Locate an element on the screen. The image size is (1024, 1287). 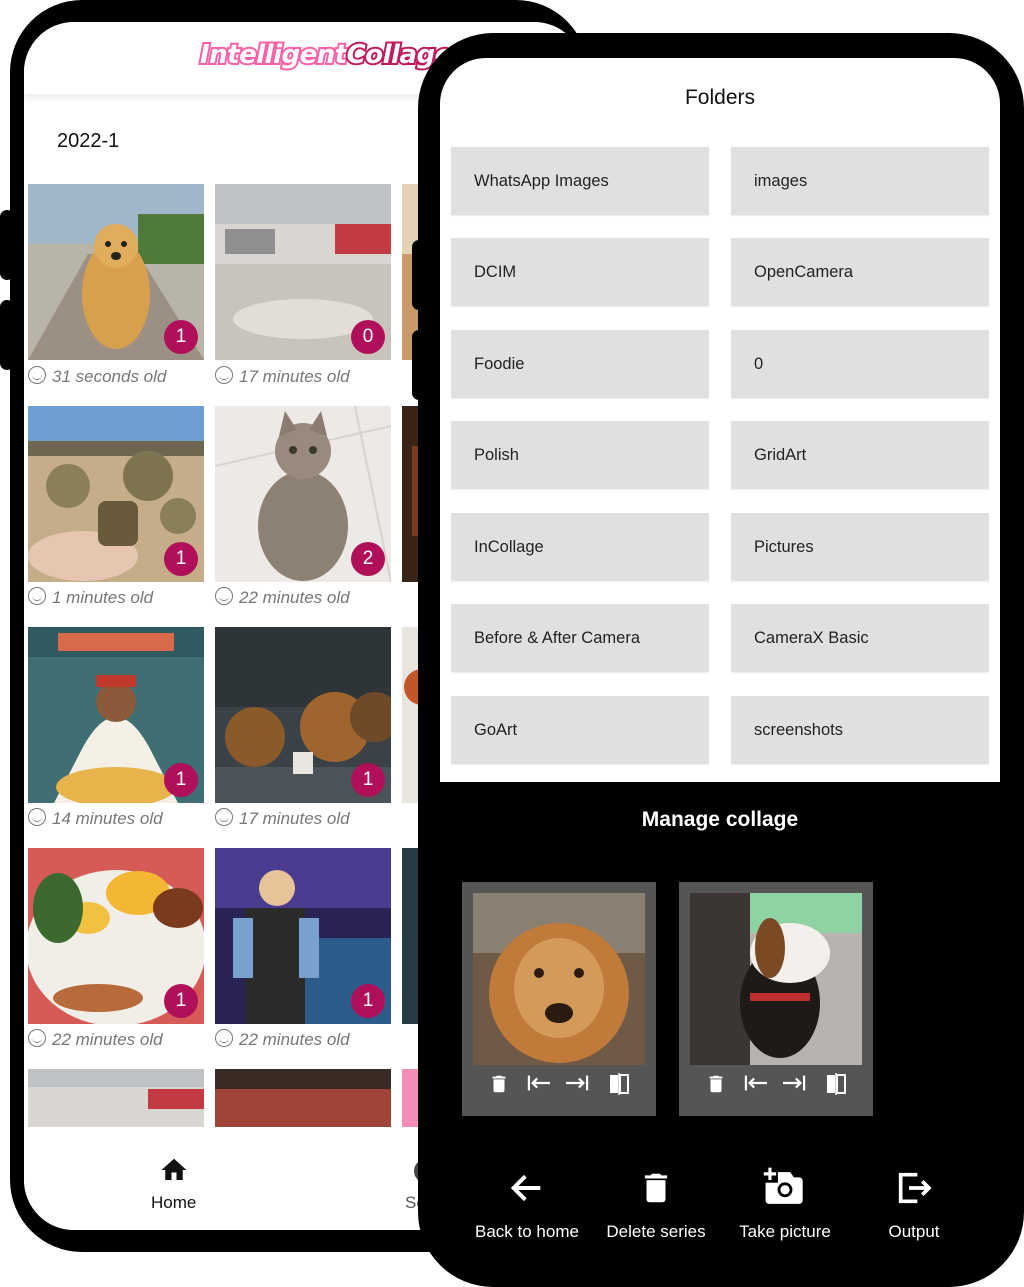
export-icon is located at coordinates (914, 1188).